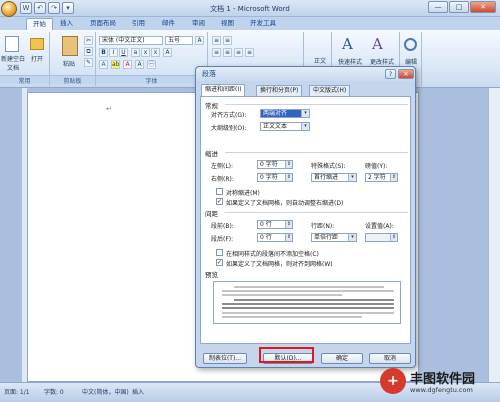 This screenshot has height=402, width=500. What do you see at coordinates (269, 164) in the screenshot?
I see `left-indent-value: 0 字符` at bounding box center [269, 164].